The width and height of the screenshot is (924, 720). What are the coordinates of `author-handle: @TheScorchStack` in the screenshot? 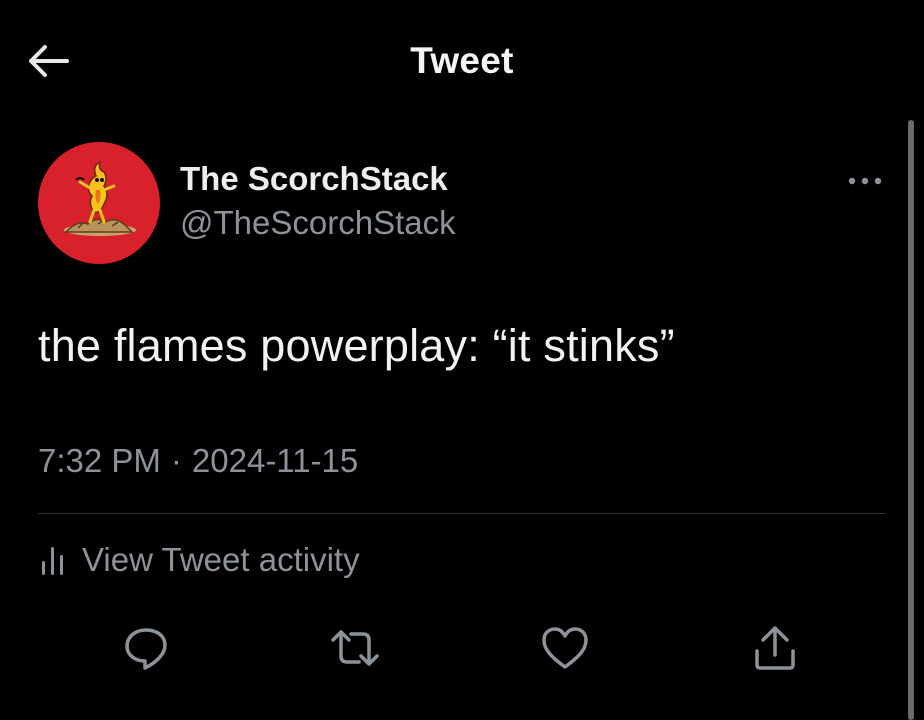 It's located at (318, 223).